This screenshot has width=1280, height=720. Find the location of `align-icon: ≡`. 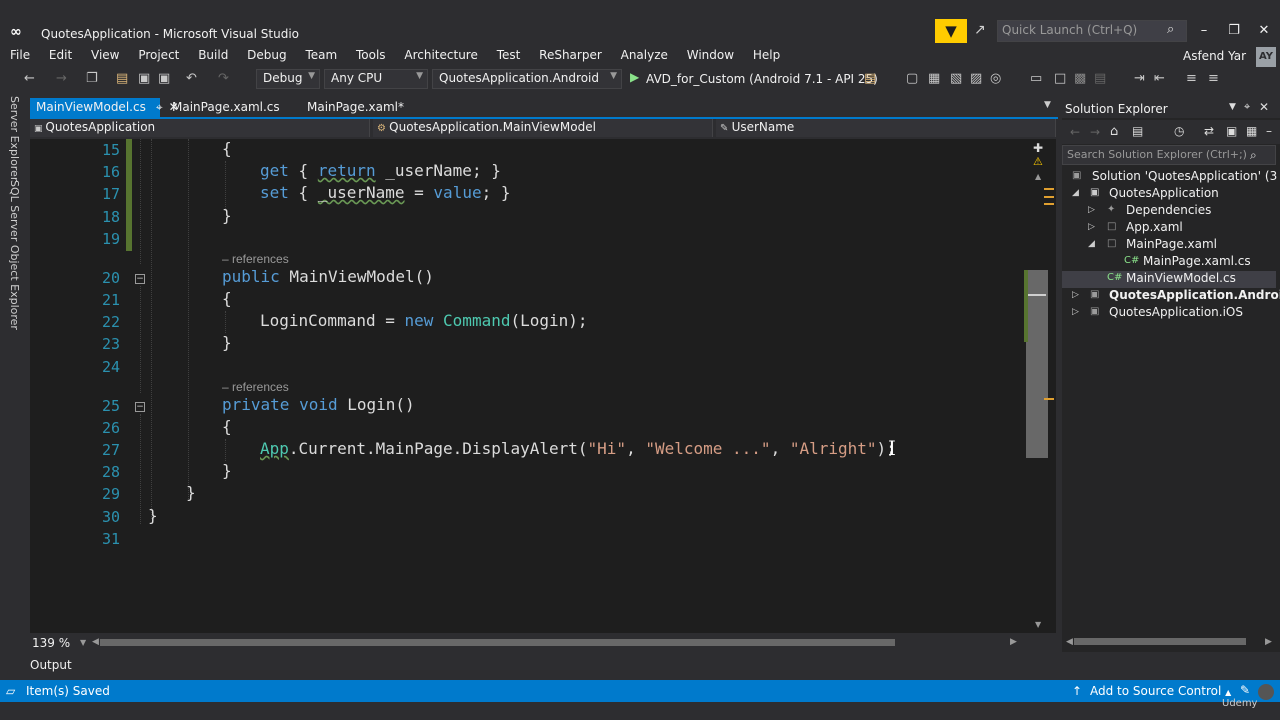

align-icon: ≡ is located at coordinates (1191, 78).